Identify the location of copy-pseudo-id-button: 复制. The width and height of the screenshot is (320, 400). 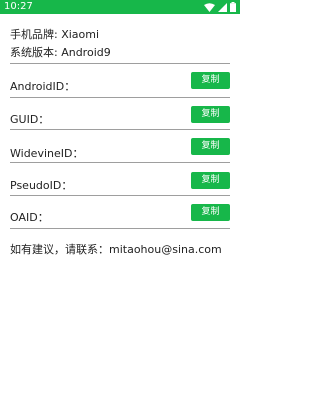
(210, 180).